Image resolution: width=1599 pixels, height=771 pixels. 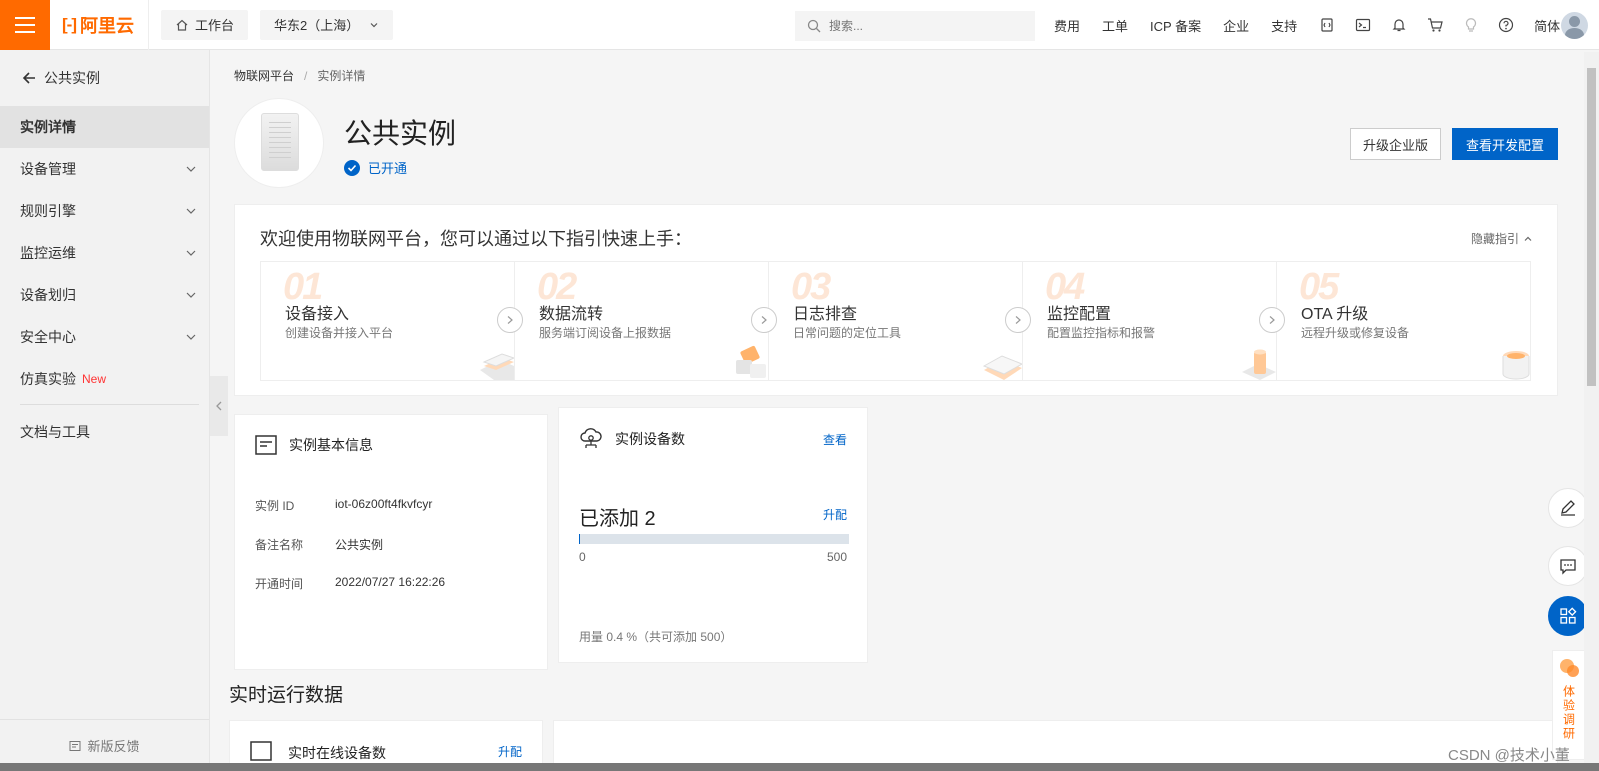 I want to click on info-row-remark-name: 备注名称 公共实例, so click(x=319, y=544).